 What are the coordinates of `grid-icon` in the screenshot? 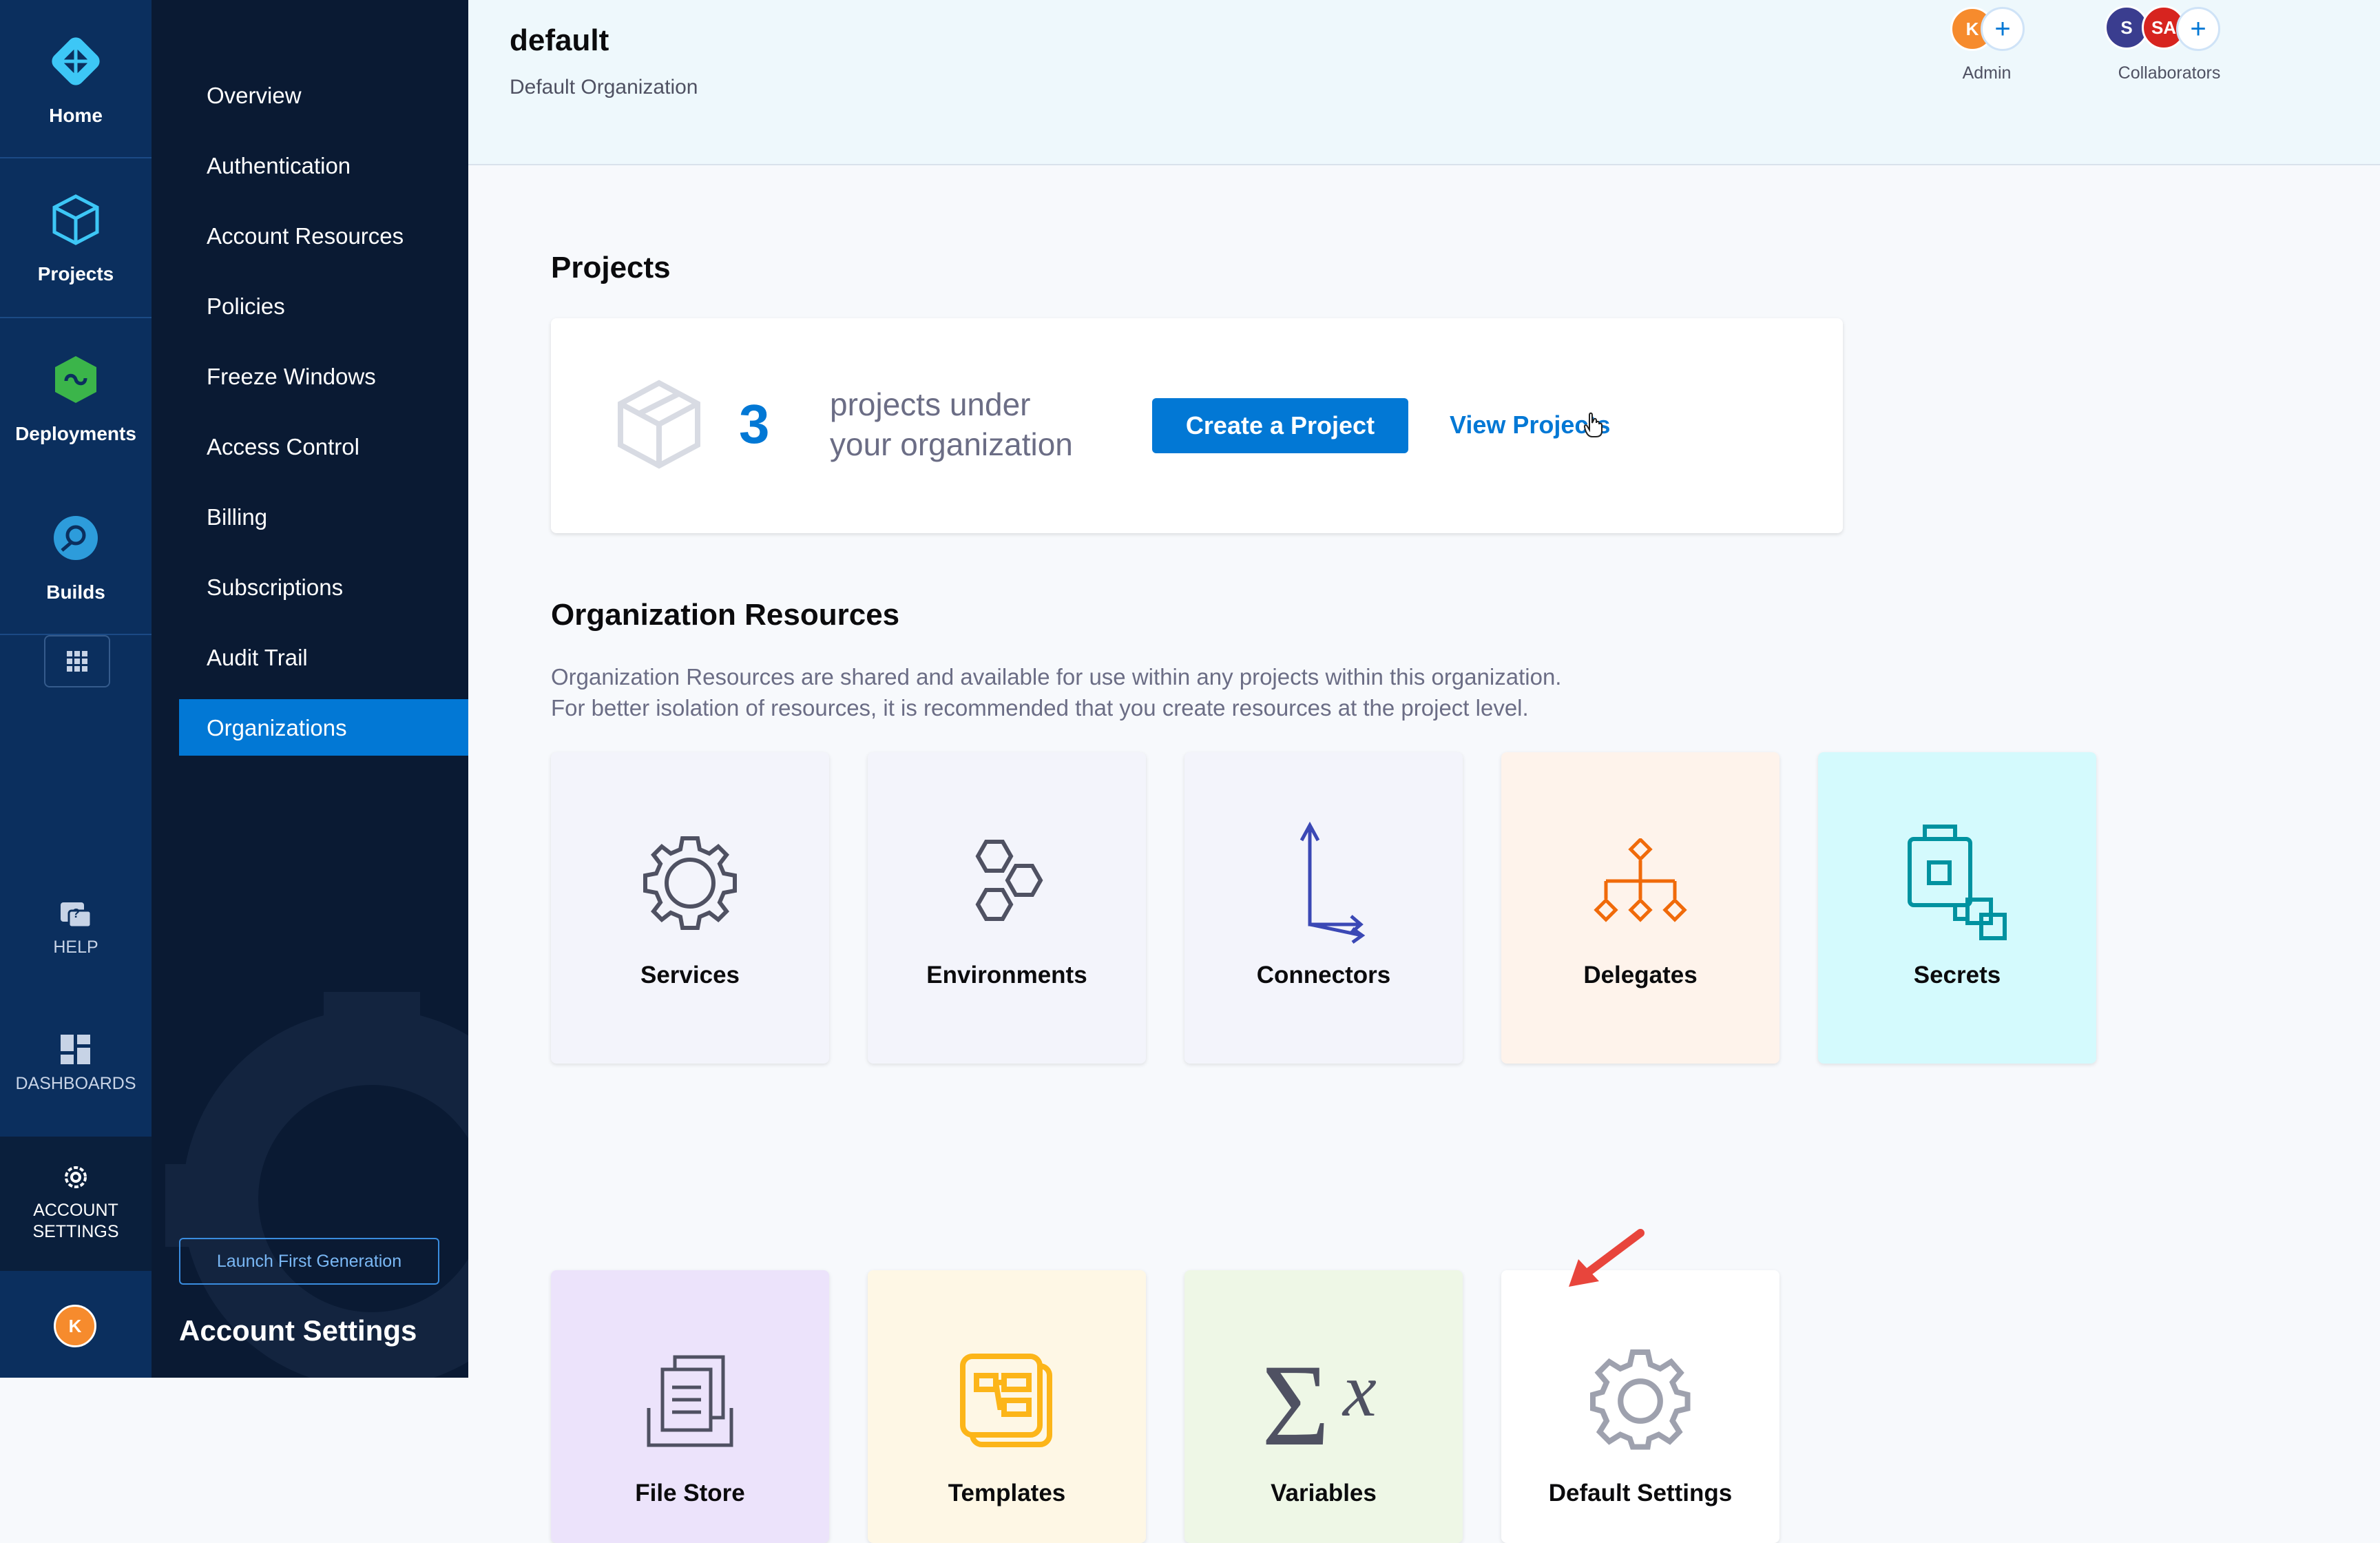 It's located at (77, 662).